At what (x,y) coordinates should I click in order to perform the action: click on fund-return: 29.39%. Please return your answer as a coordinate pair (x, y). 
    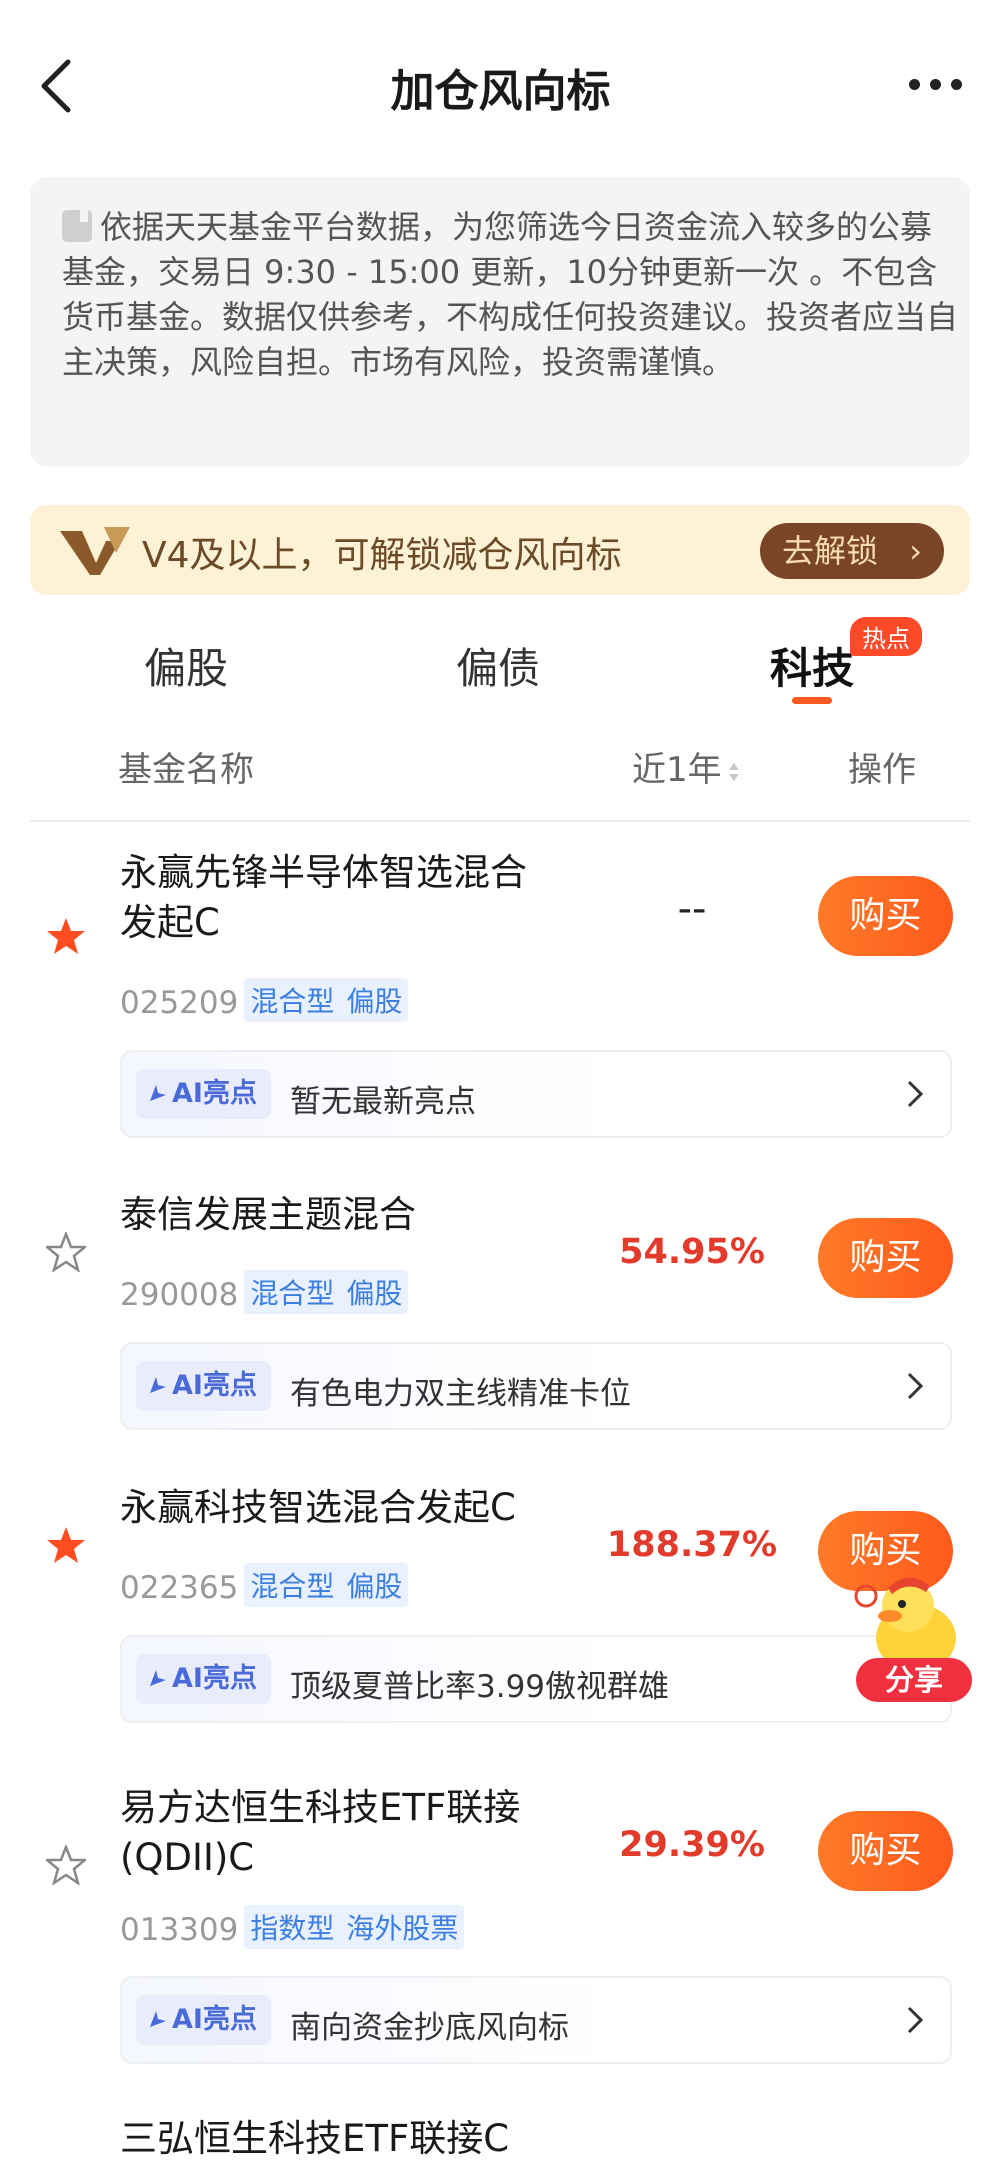
    Looking at the image, I should click on (692, 1845).